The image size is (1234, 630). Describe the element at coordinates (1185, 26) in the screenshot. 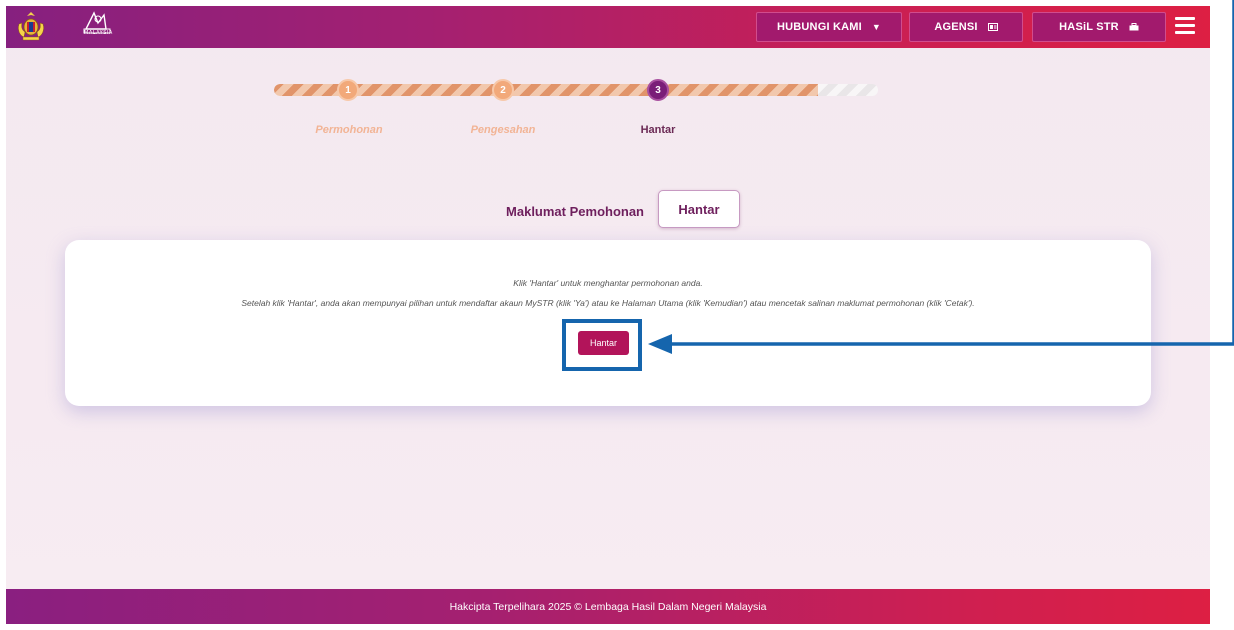

I see `hamburger-icon` at that location.